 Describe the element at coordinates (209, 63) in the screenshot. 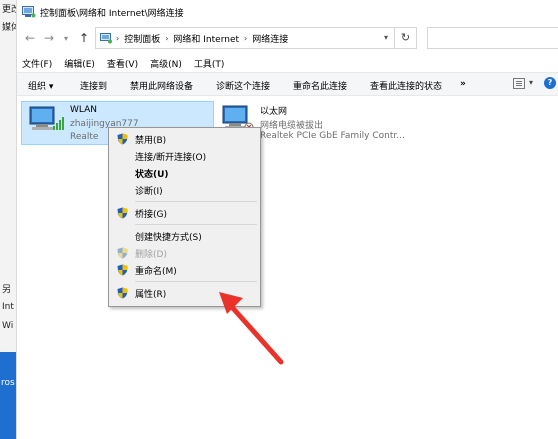

I see `menu-tools: 工具(T)` at that location.